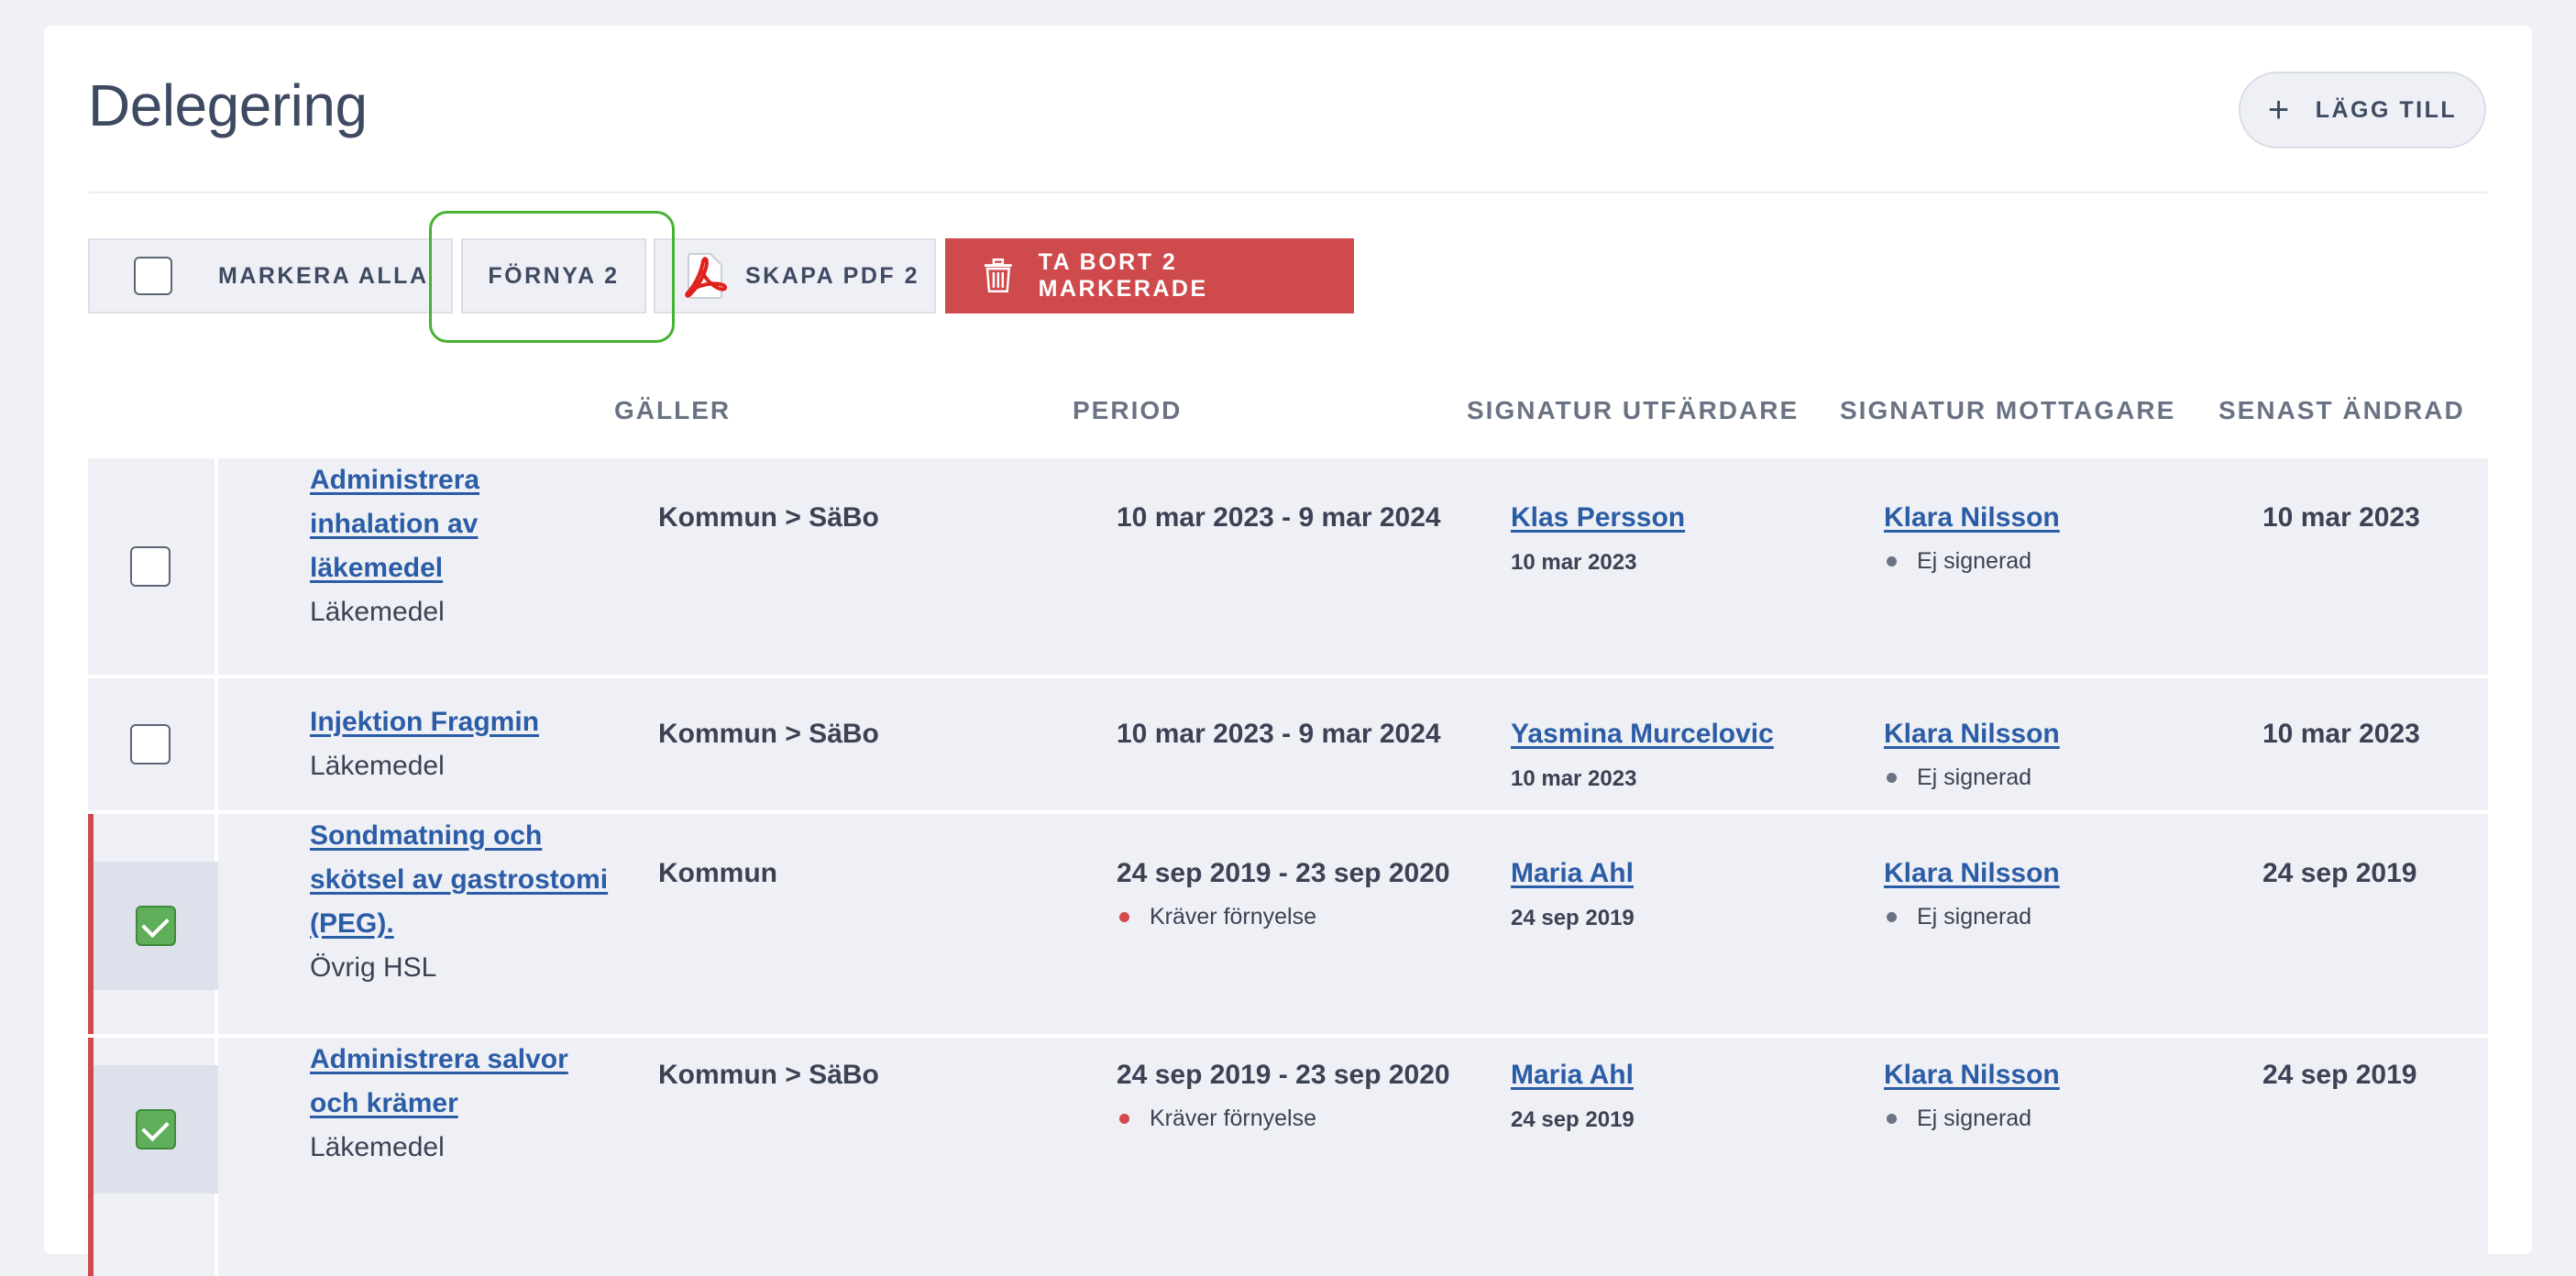  Describe the element at coordinates (324, 275) in the screenshot. I see `mark-all-label: MARKERA ALLA` at that location.